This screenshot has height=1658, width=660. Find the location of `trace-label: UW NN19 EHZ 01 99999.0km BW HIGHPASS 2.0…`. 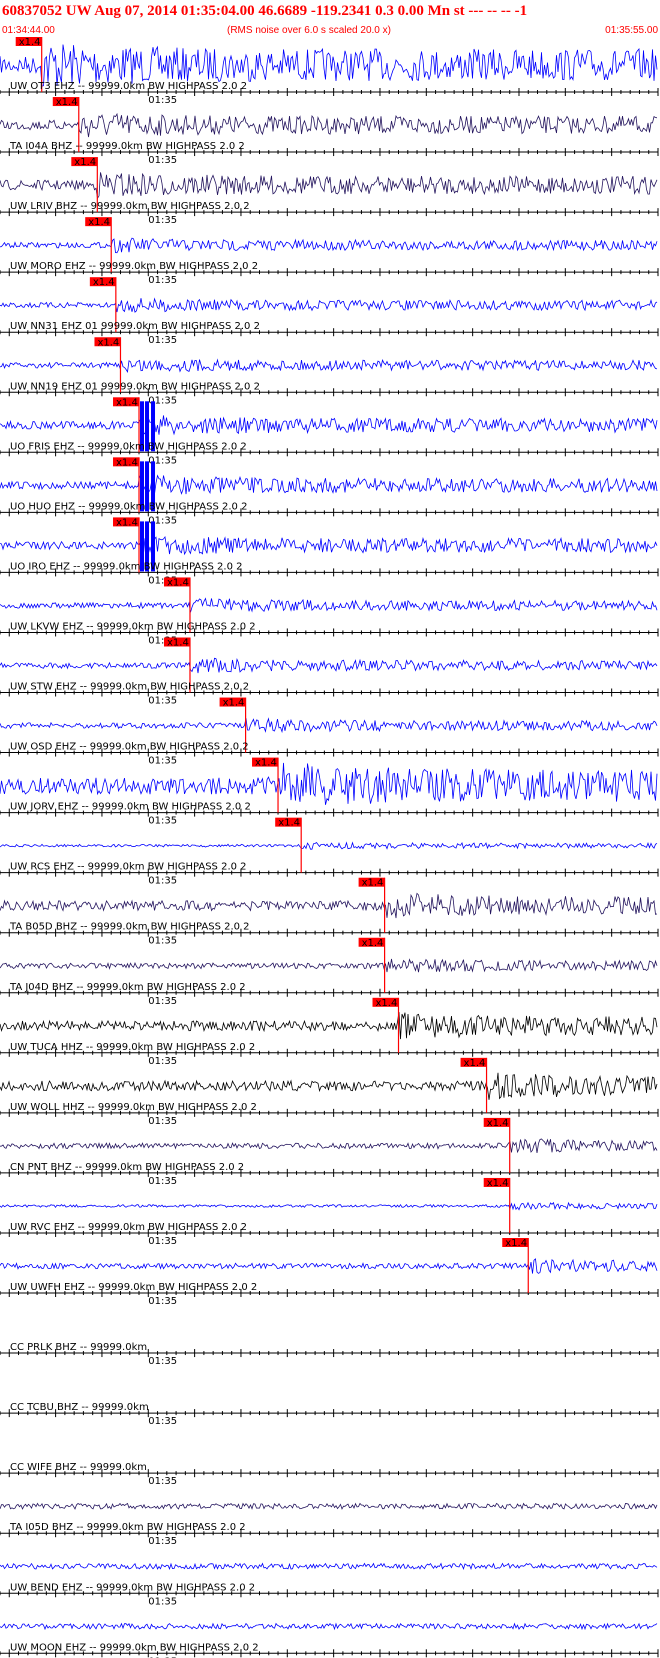

trace-label: UW NN19 EHZ 01 99999.0km BW HIGHPASS 2.0… is located at coordinates (135, 386).